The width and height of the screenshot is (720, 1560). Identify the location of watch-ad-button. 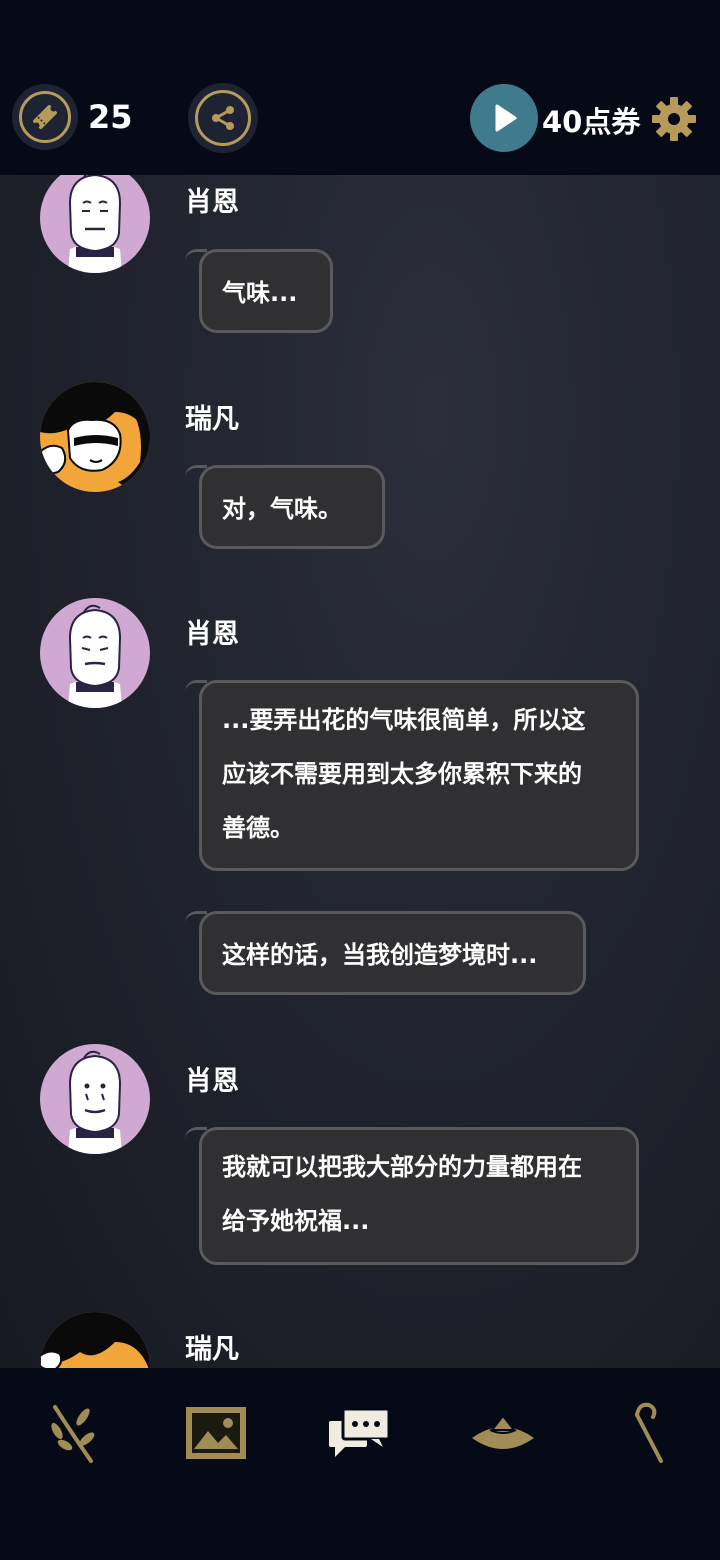
(504, 118).